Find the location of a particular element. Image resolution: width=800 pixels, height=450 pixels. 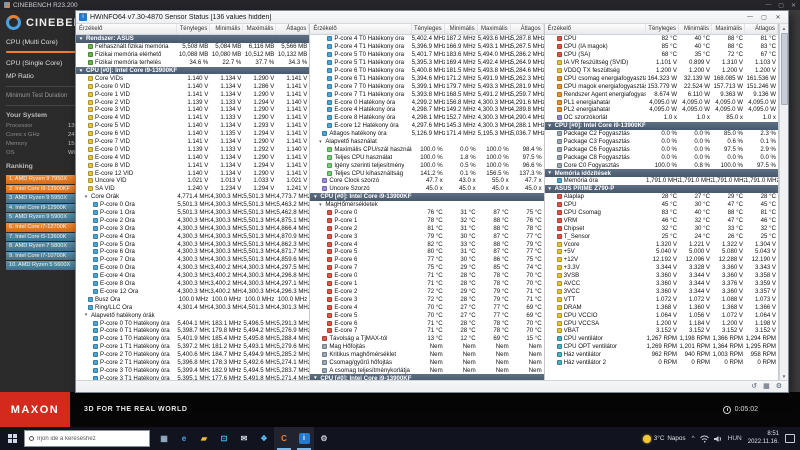

column-header-value: Minimális is located at coordinates (461, 29).